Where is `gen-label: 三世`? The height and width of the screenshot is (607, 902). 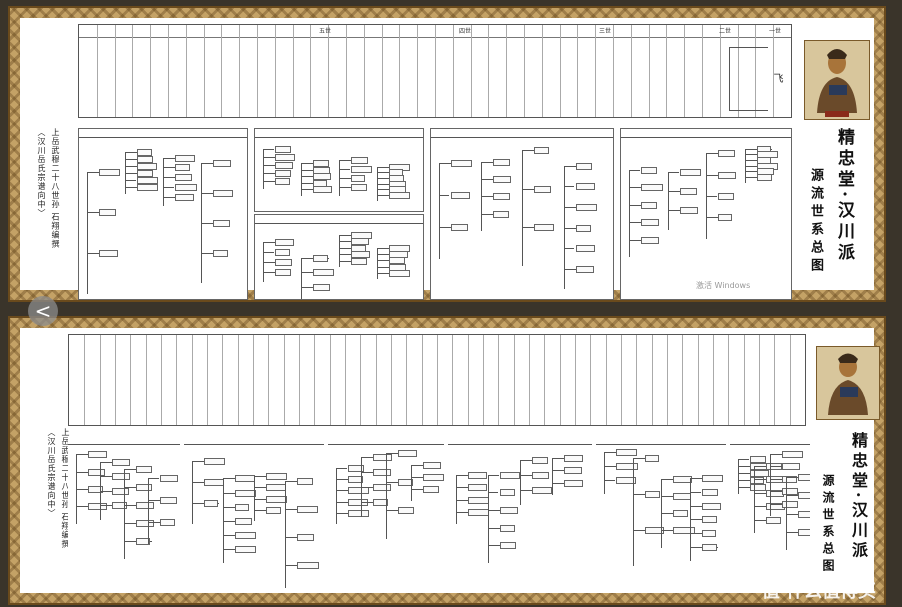
gen-label: 三世 is located at coordinates (605, 31).